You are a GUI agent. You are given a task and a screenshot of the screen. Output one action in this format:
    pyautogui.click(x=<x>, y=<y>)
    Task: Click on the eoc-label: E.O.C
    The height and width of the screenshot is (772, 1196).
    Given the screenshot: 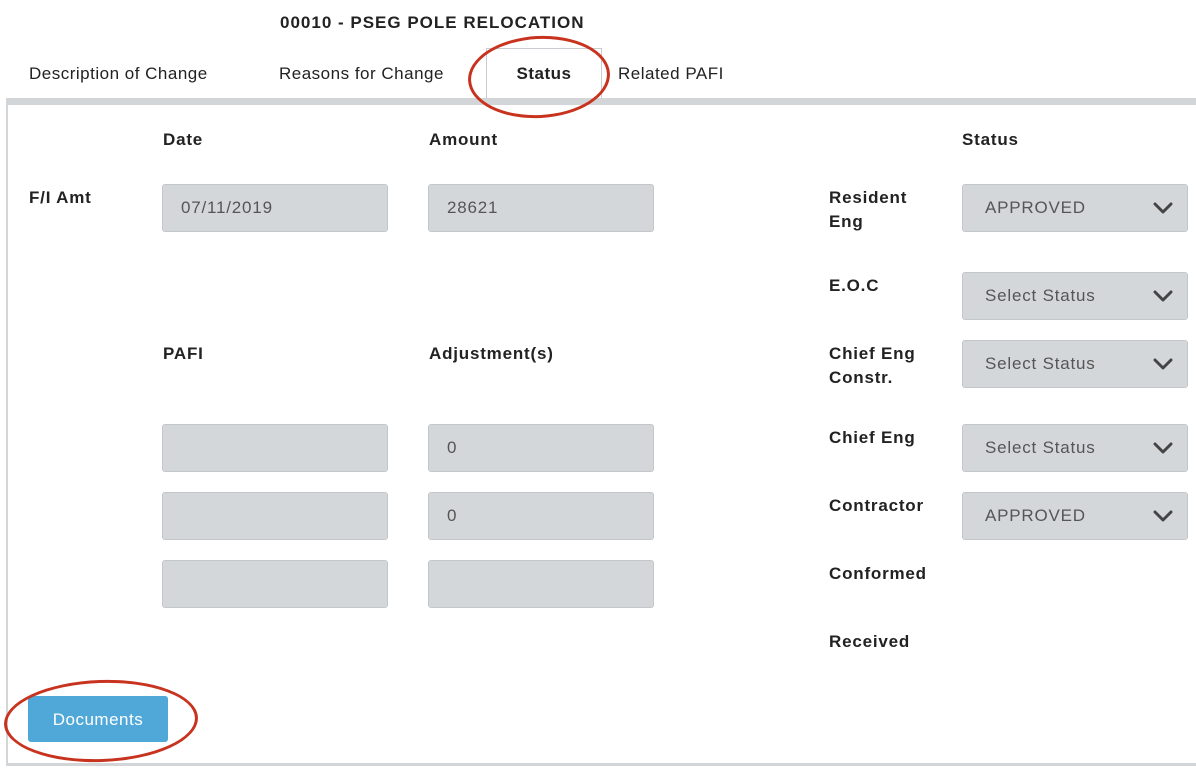 What is the action you would take?
    pyautogui.click(x=854, y=285)
    